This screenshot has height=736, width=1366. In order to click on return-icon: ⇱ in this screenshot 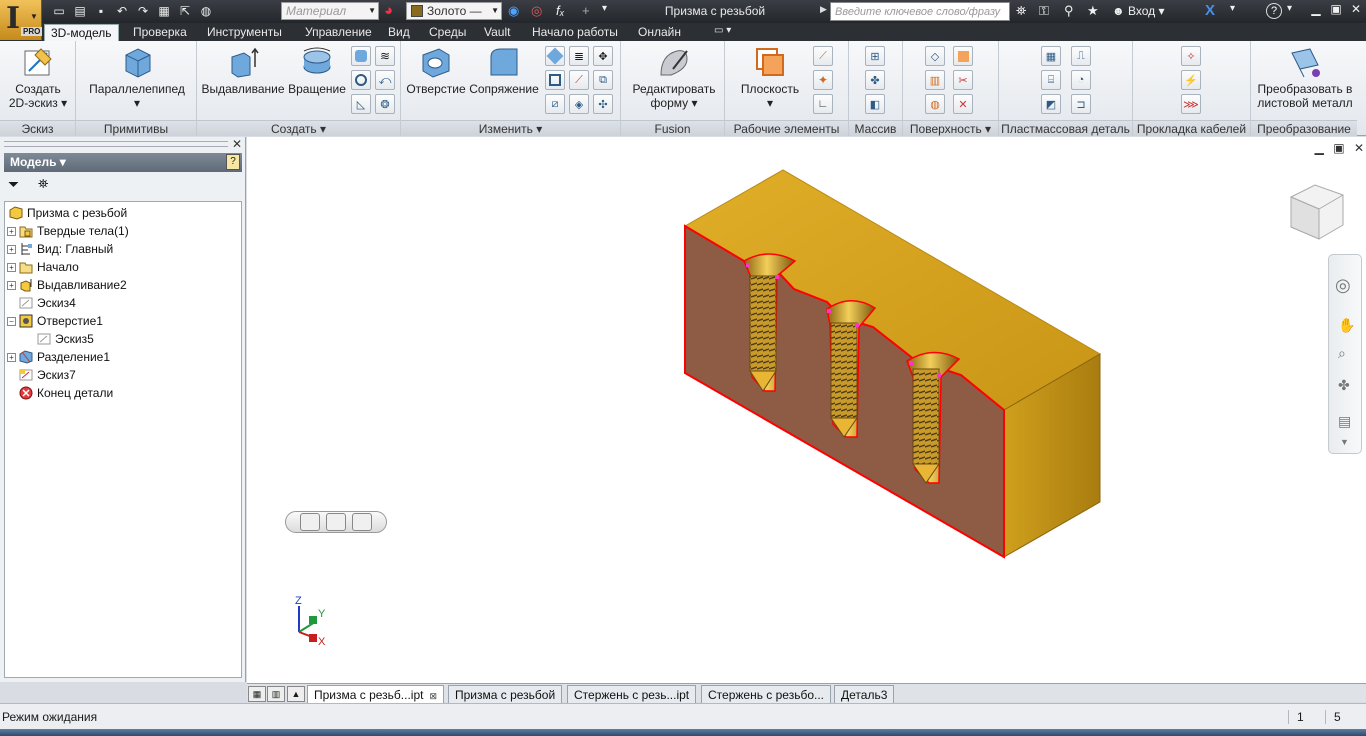, I will do `click(185, 11)`.